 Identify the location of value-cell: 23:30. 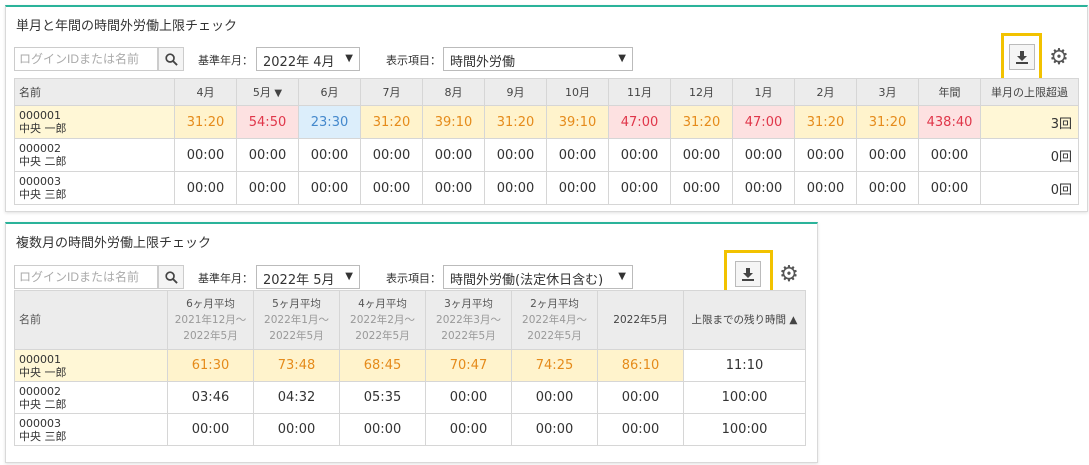
(329, 122).